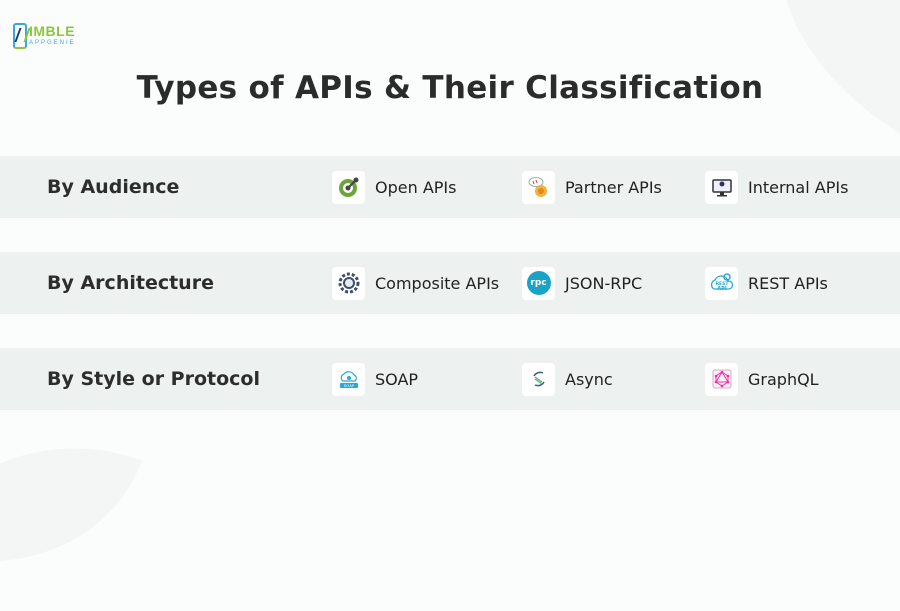  I want to click on composite-api-icon, so click(348, 283).